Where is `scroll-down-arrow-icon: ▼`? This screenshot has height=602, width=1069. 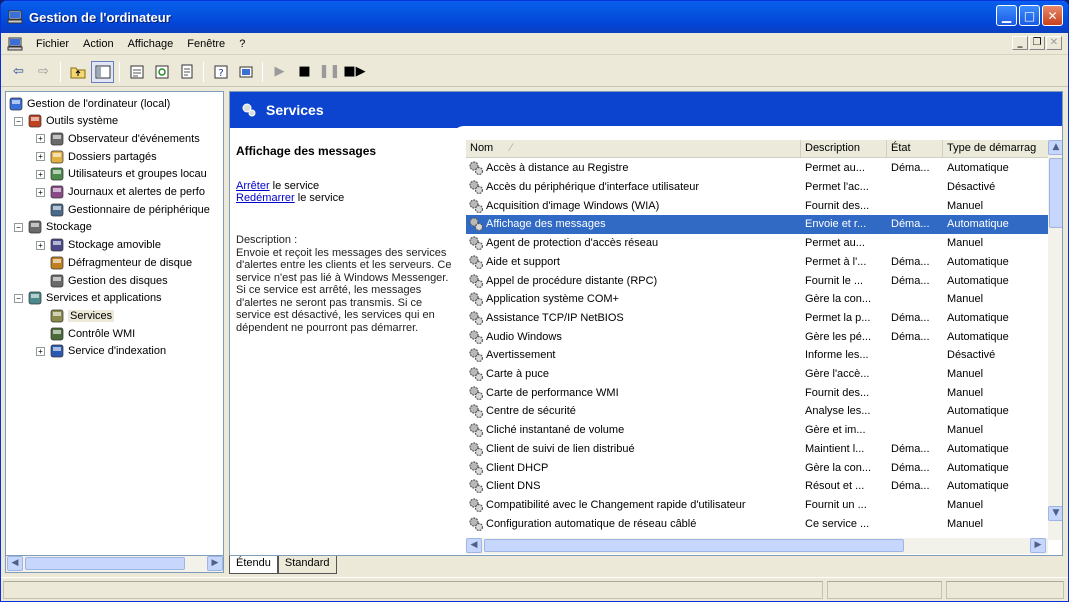 scroll-down-arrow-icon: ▼ is located at coordinates (1055, 513).